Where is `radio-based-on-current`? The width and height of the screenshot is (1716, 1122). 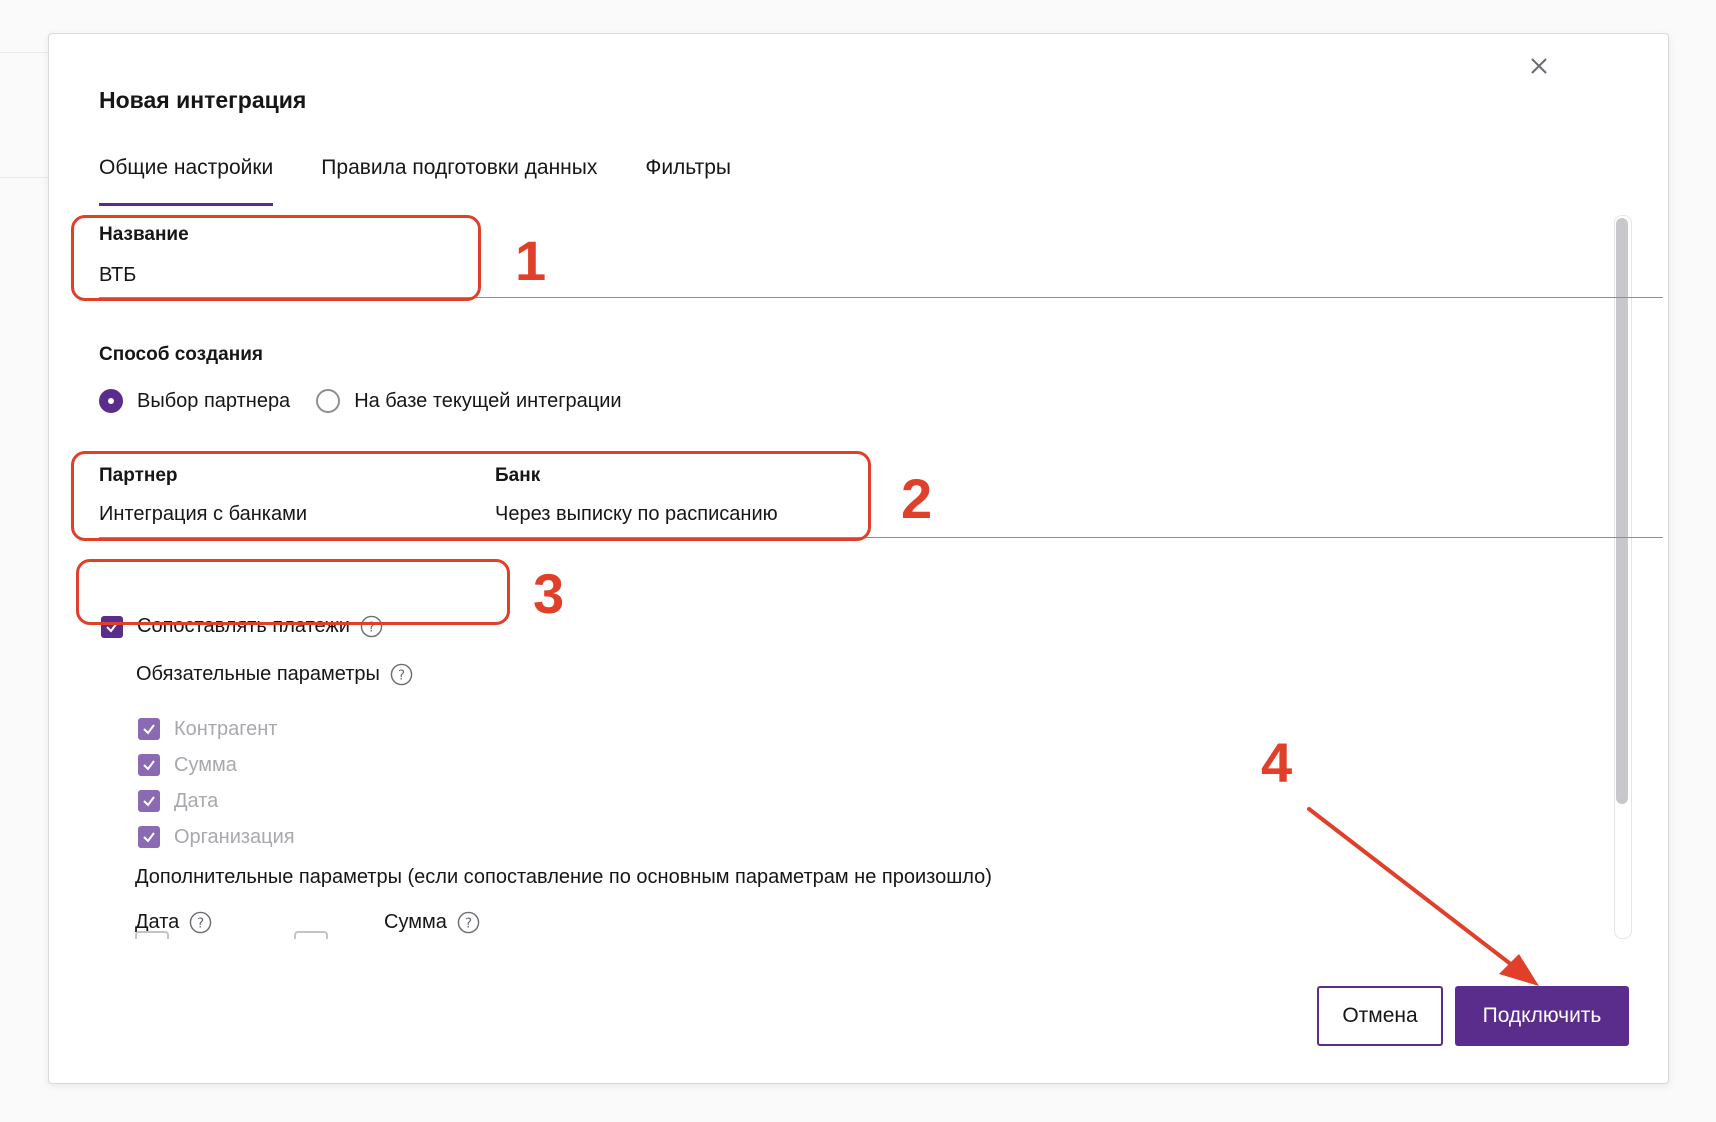 radio-based-on-current is located at coordinates (328, 401).